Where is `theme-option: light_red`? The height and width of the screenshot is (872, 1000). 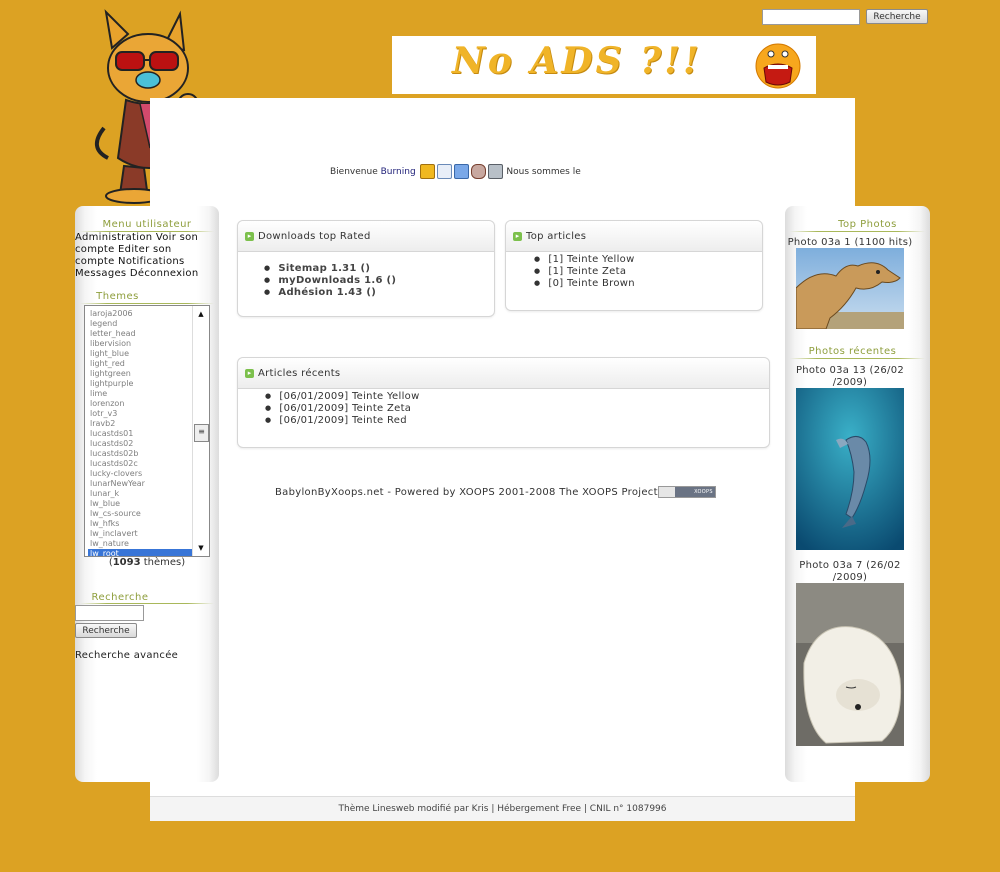
theme-option: light_red is located at coordinates (140, 364).